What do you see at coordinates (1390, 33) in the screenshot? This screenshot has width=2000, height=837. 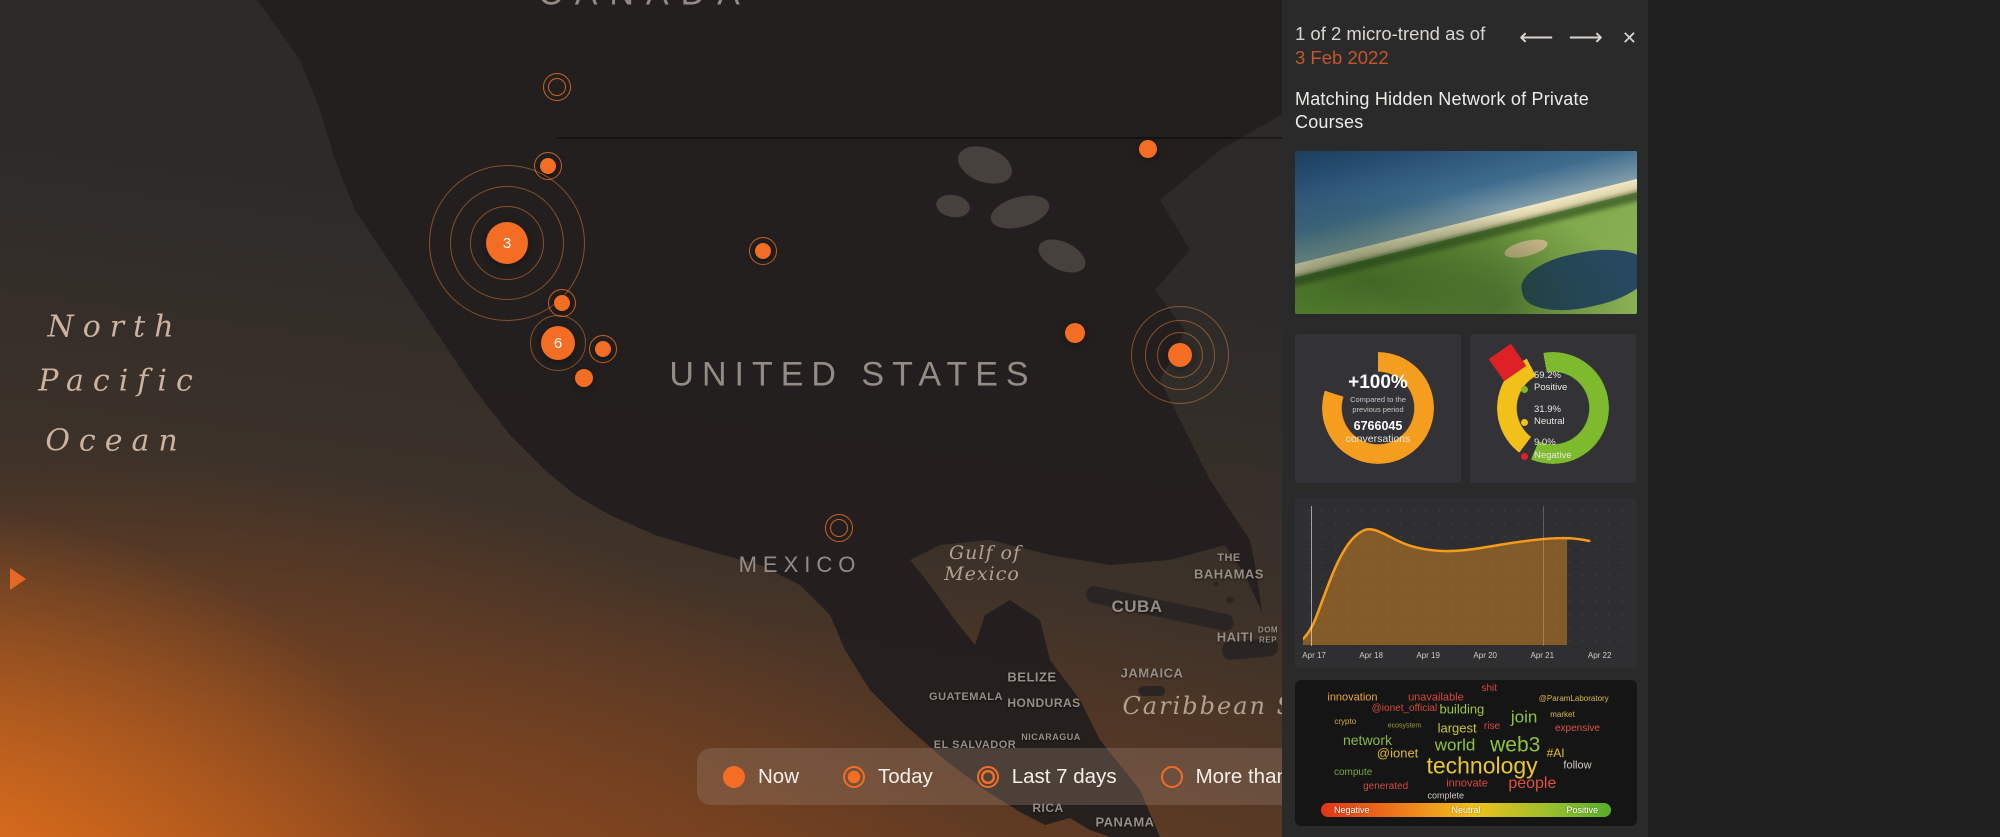 I see `micro-trend-counter: 1 of 2 micro-trend as of` at bounding box center [1390, 33].